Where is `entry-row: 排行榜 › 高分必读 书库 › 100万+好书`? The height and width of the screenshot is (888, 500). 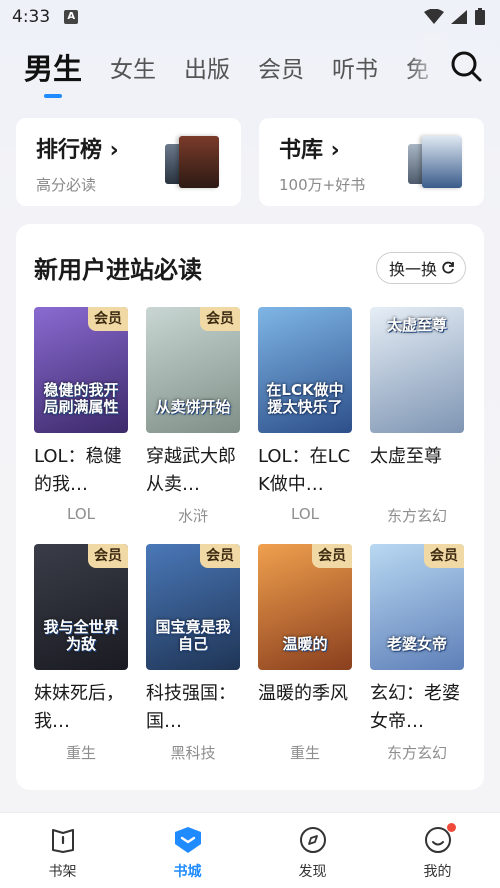 entry-row: 排行榜 › 高分必读 书库 › 100万+好书 is located at coordinates (250, 162).